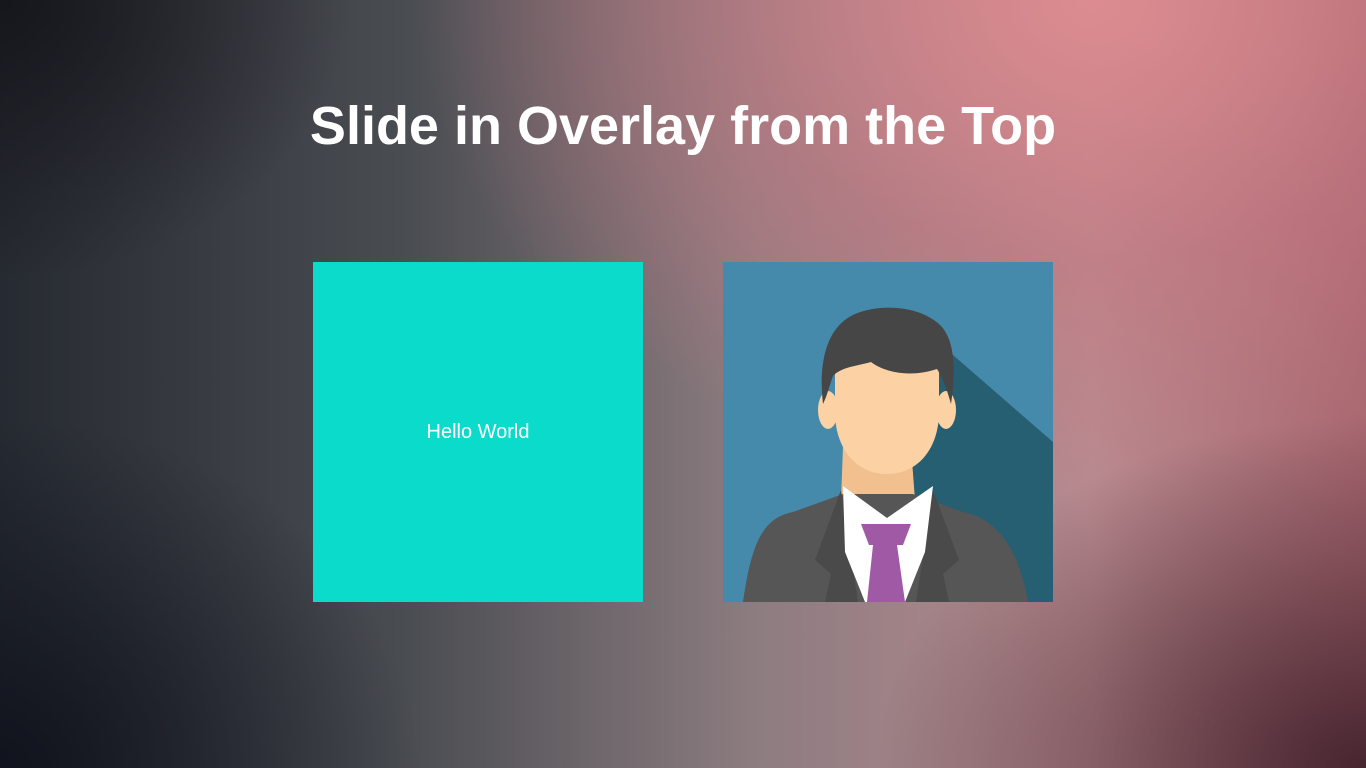 This screenshot has height=768, width=1366. I want to click on hello-world-card: Hello World, so click(478, 432).